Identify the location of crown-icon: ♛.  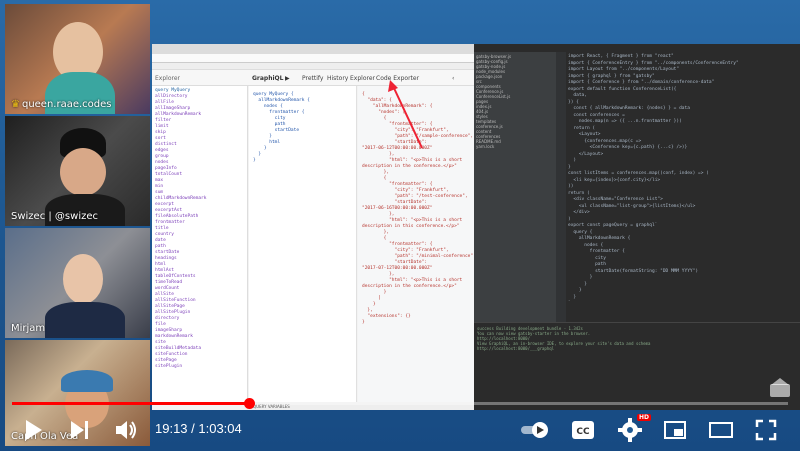
(15, 104).